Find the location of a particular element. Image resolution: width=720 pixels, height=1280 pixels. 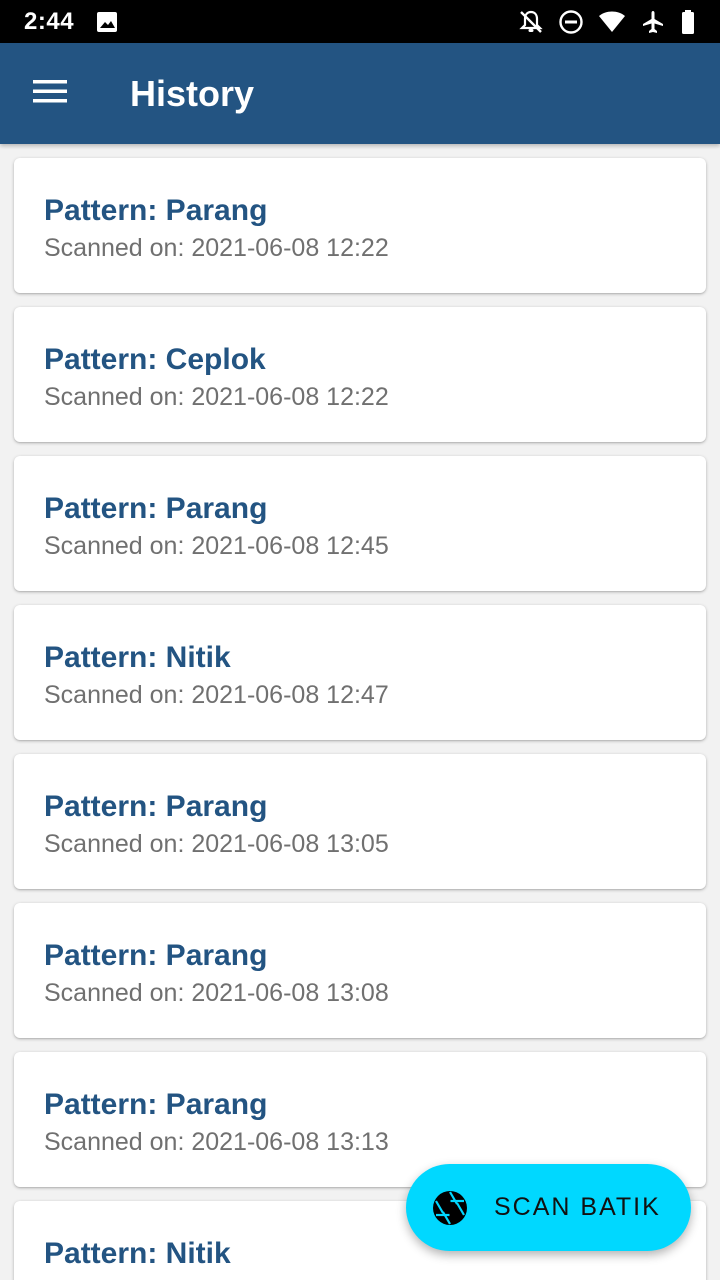

pattern-title: Pattern: Ceplok is located at coordinates (155, 359).